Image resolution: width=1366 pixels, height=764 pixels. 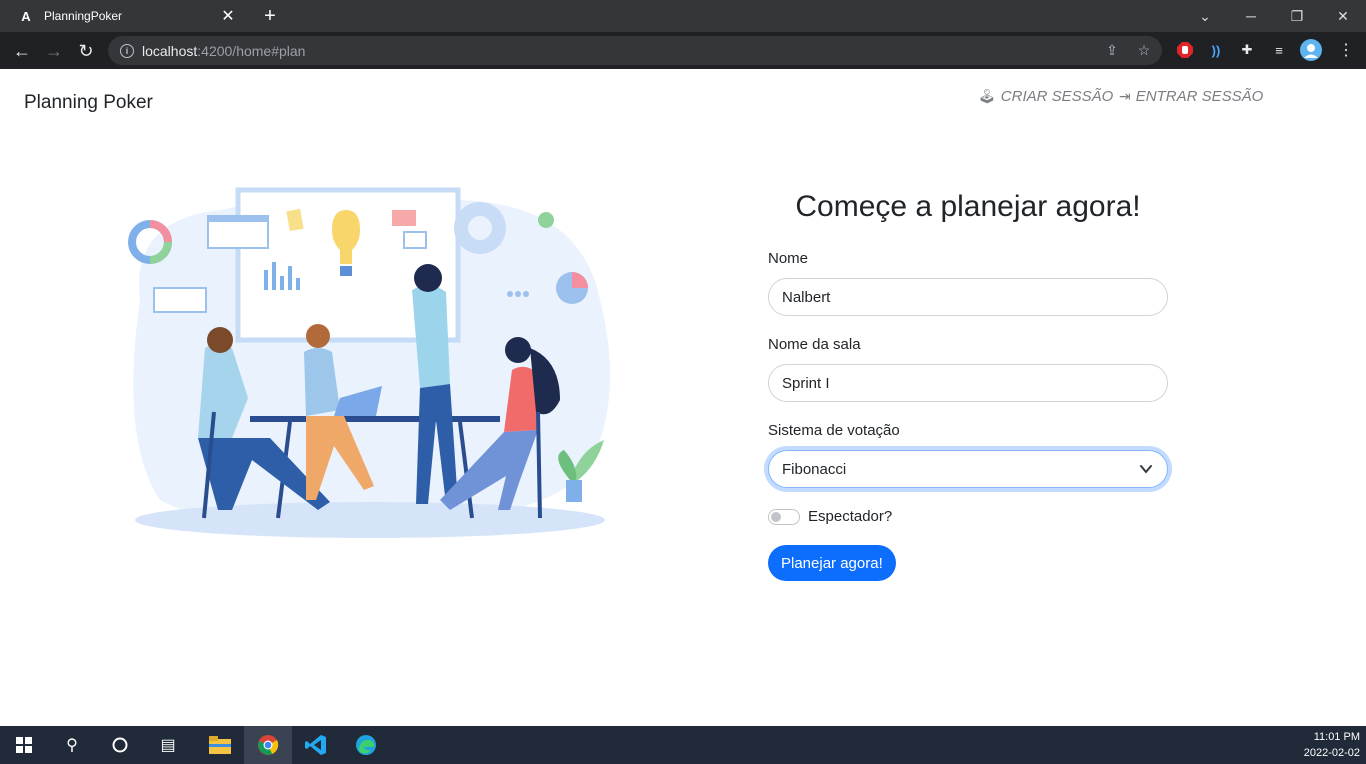 I want to click on tab-title: PlanningPoker, so click(x=83, y=16).